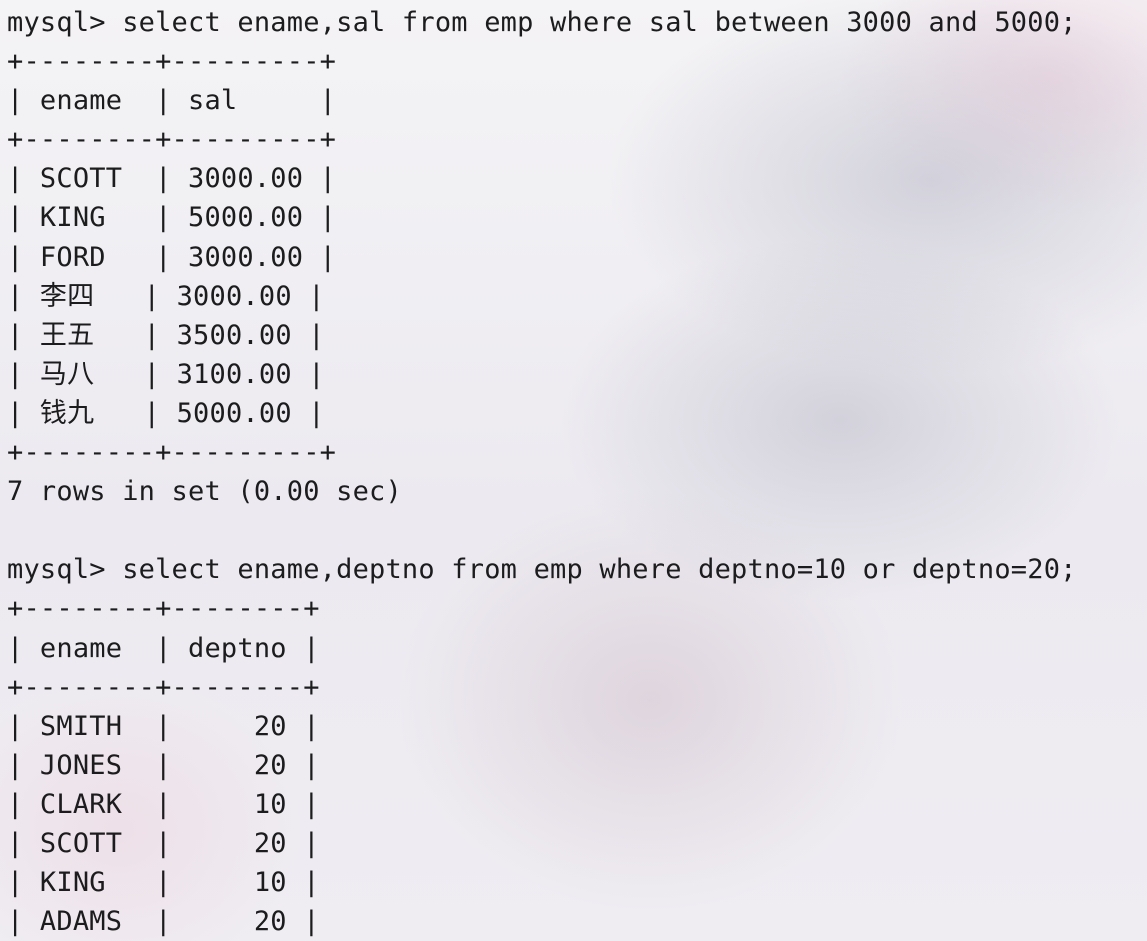 The image size is (1147, 941). I want to click on table-1-row: | FORD | 3000.00 |, so click(172, 257).